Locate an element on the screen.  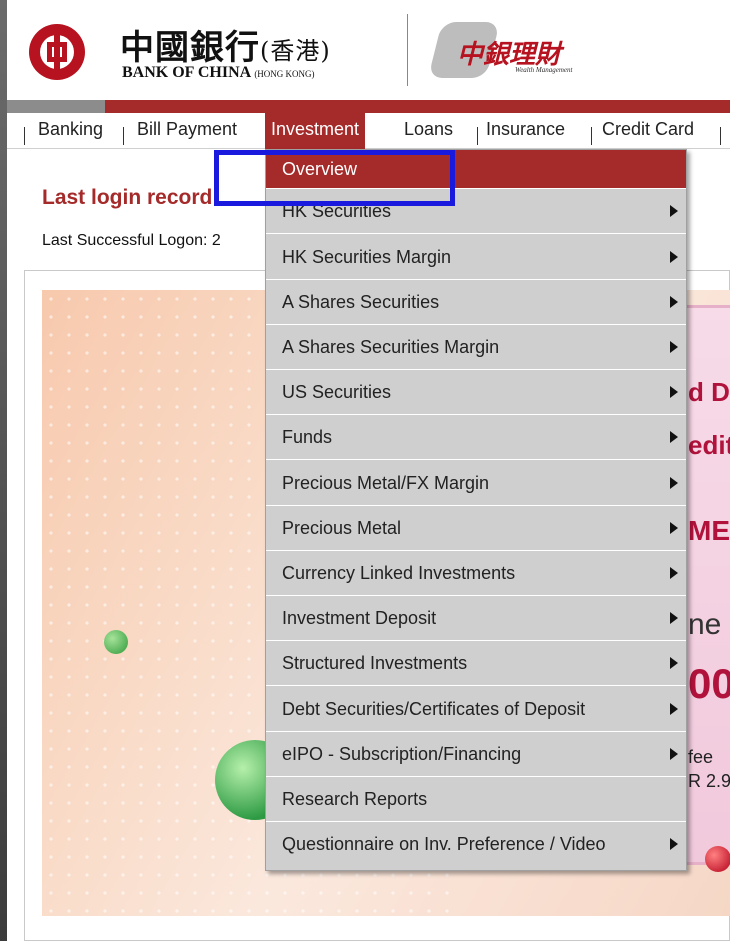
nav-tab-bill-payment: Bill Payment is located at coordinates (187, 131).